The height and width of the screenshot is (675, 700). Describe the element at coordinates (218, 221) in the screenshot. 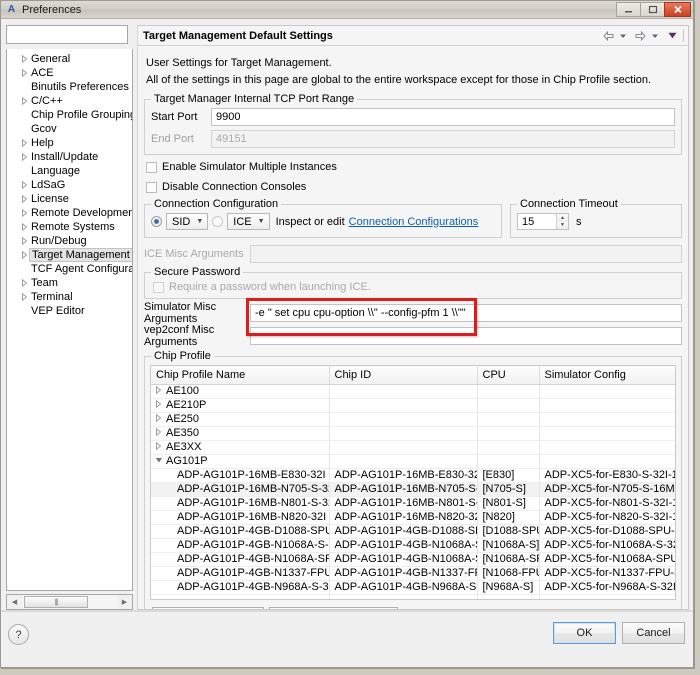

I see `radio-ice` at that location.